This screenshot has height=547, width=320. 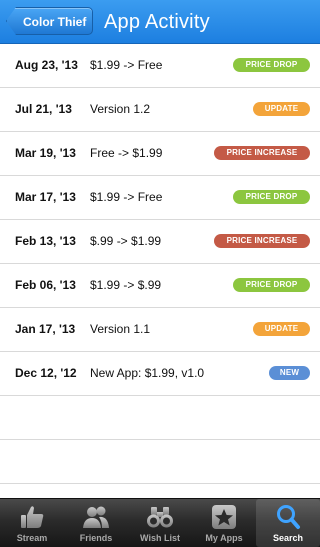 I want to click on back-button: Color Thief, so click(x=50, y=21).